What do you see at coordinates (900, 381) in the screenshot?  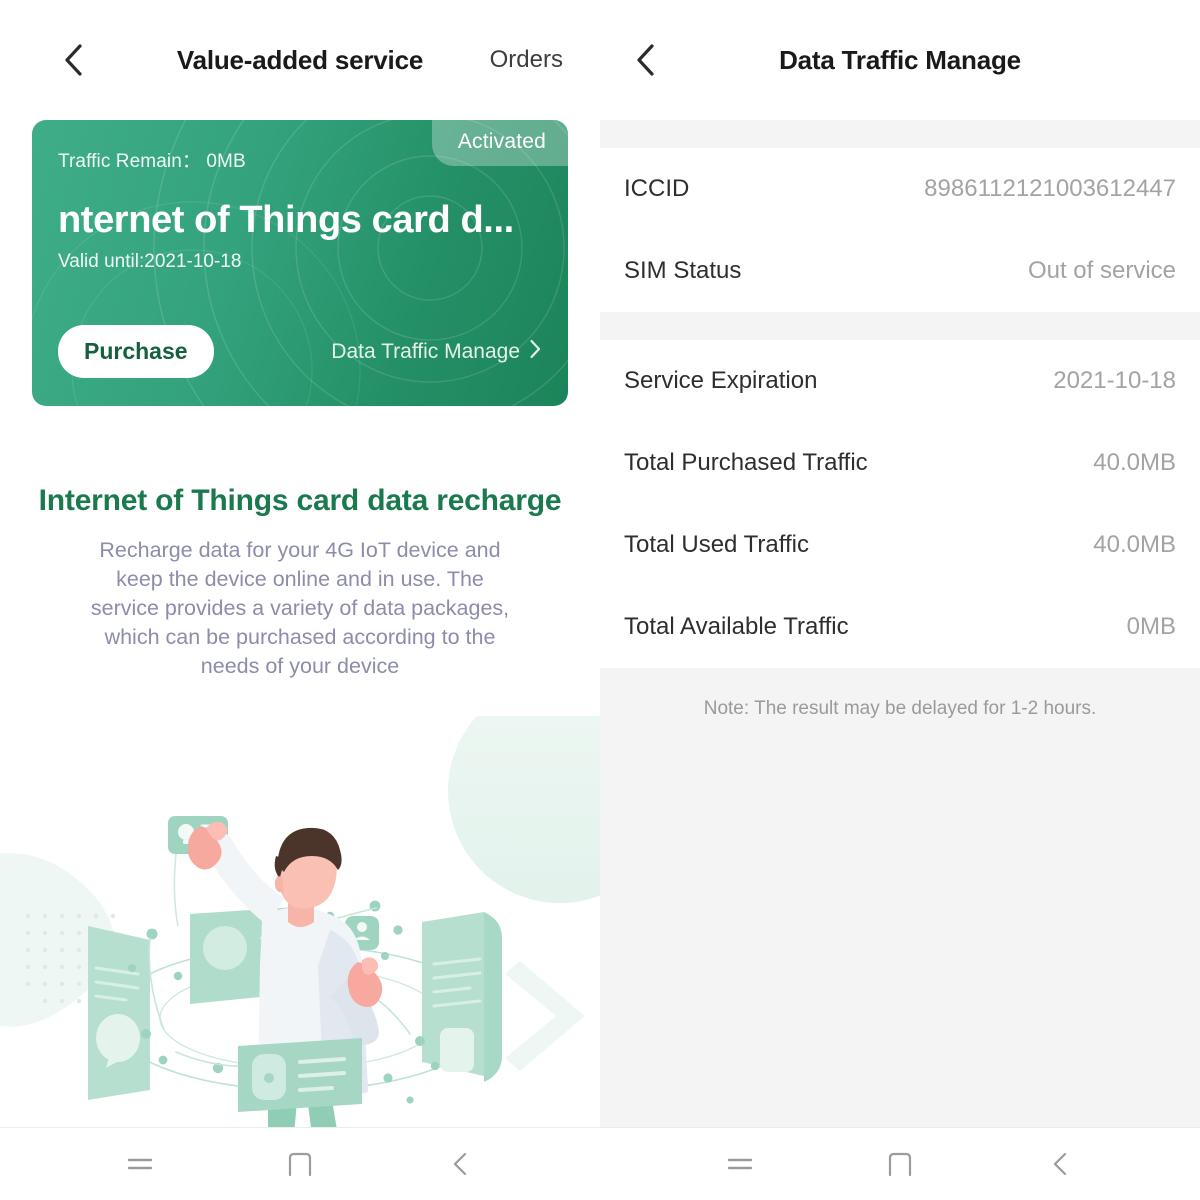 I see `table-row: Service Expiration 2021-10-18` at bounding box center [900, 381].